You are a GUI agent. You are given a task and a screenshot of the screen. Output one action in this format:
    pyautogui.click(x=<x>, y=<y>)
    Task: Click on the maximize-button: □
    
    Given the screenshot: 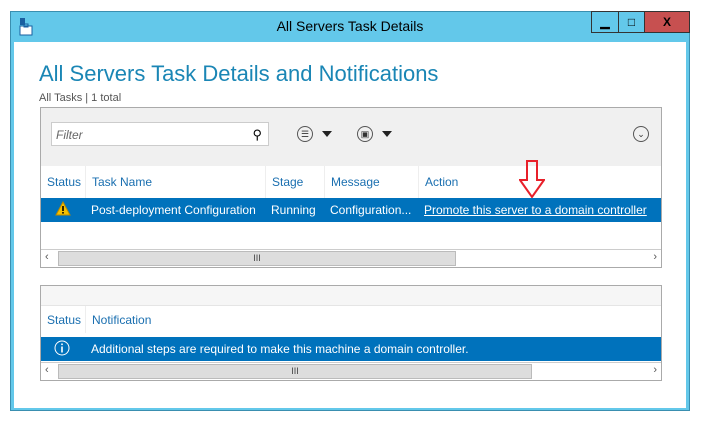 What is the action you would take?
    pyautogui.click(x=631, y=22)
    